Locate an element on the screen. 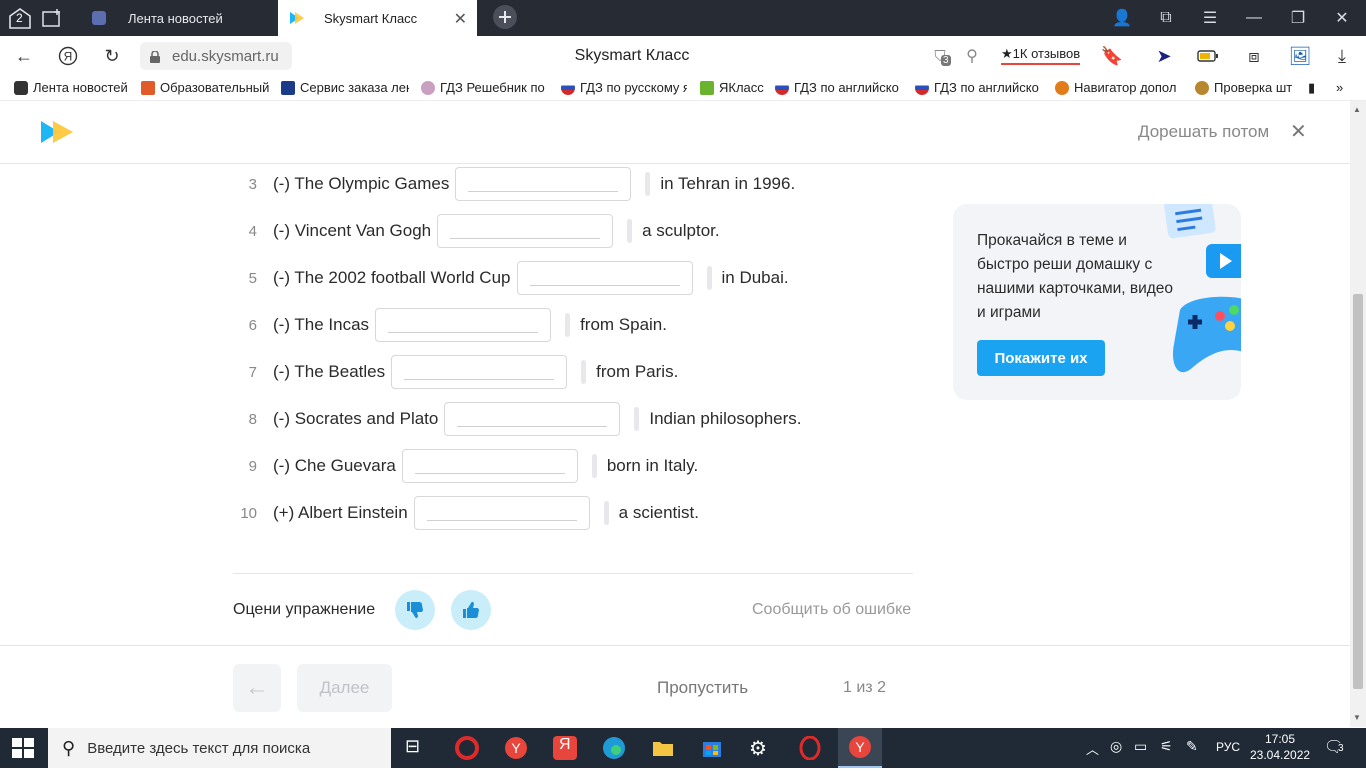 This screenshot has height=771, width=1366. flag-ru-icon is located at coordinates (782, 87).